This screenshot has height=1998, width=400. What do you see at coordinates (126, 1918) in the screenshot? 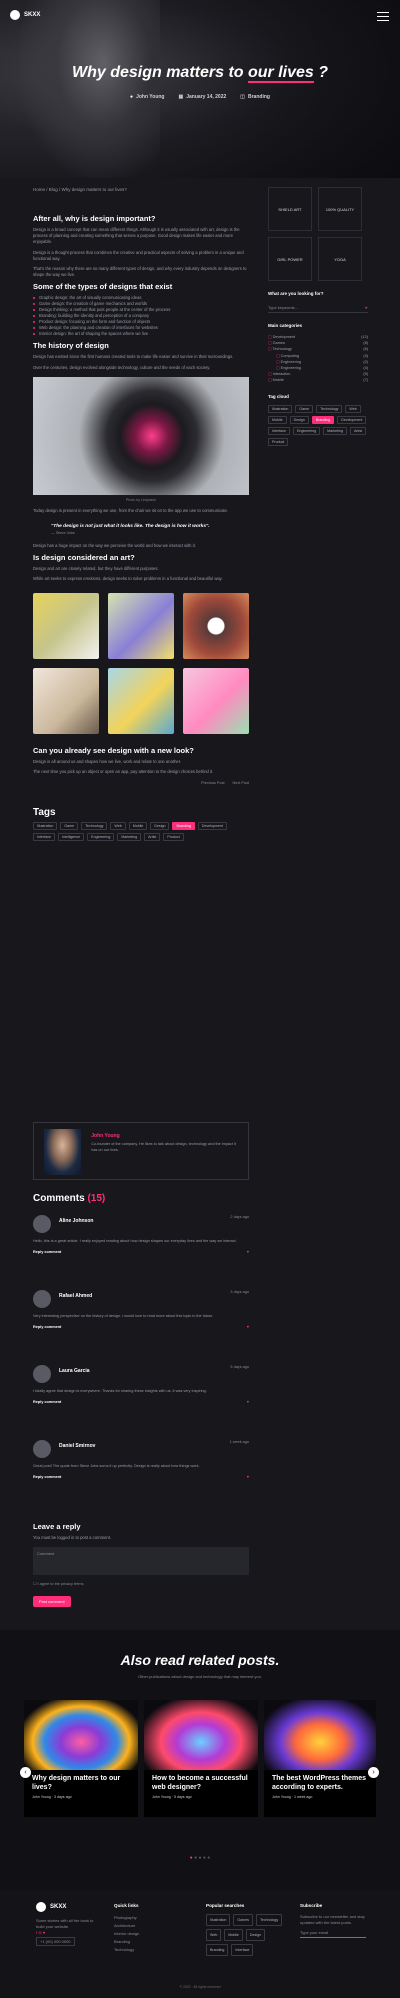
I see `footer-link: Photography` at bounding box center [126, 1918].